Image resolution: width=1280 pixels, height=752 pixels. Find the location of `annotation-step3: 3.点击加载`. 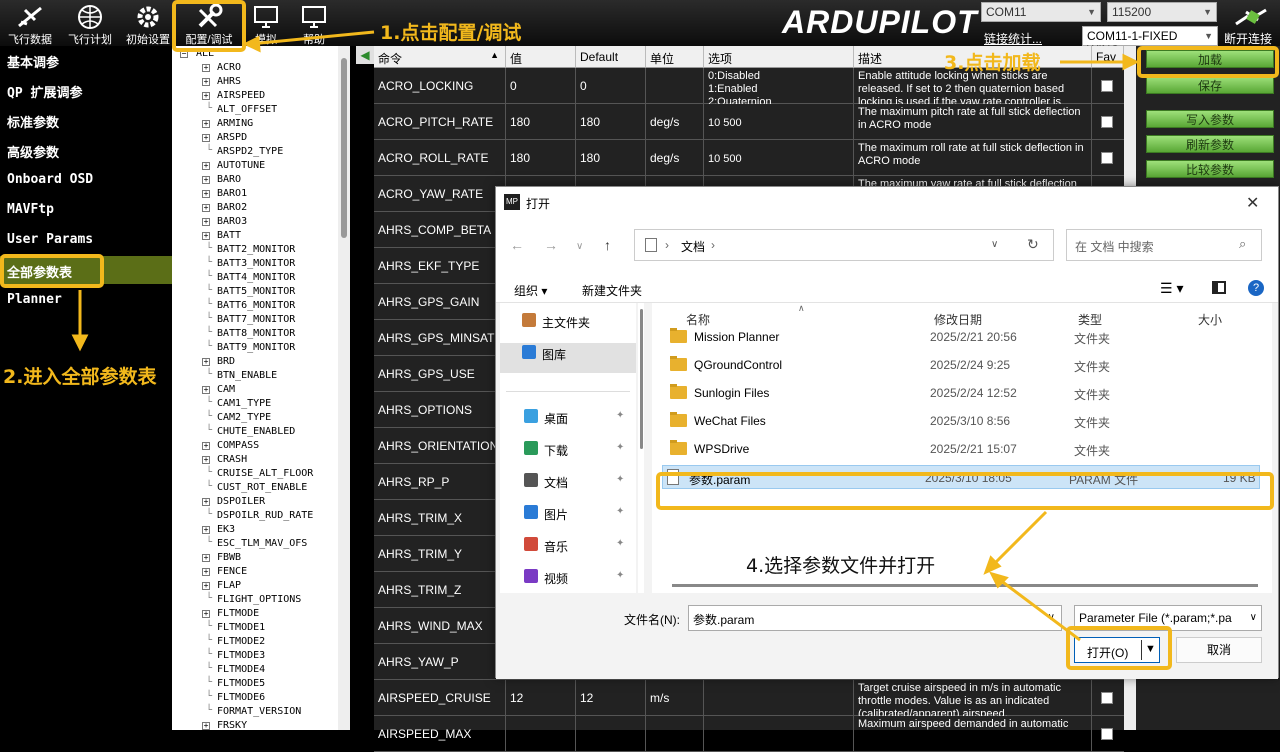

annotation-step3: 3.点击加载 is located at coordinates (992, 63).